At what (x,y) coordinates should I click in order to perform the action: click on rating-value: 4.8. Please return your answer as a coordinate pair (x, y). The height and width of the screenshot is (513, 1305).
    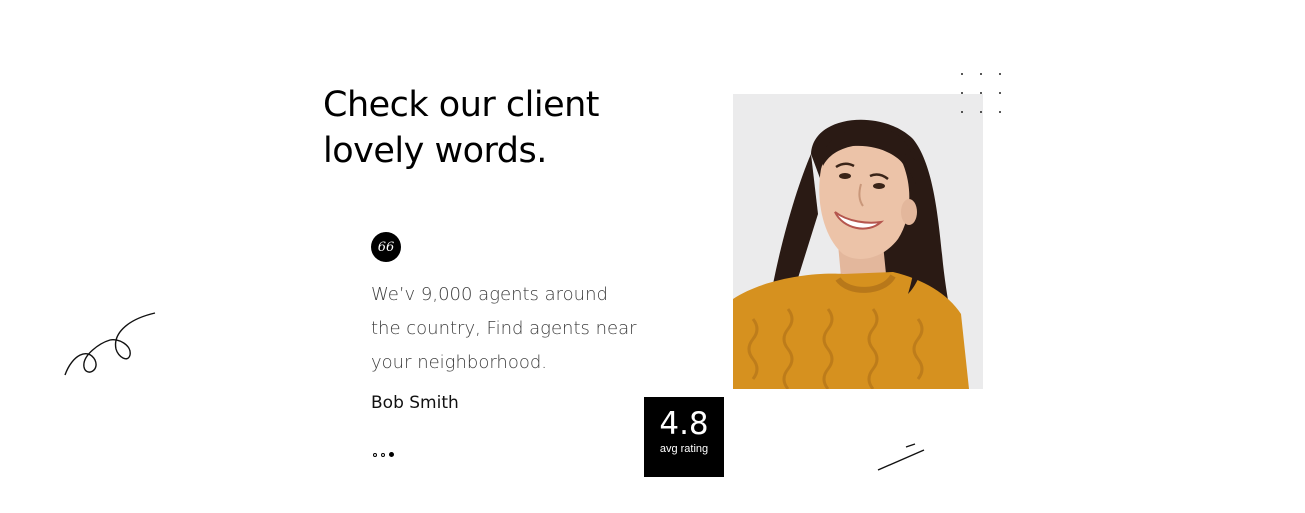
    Looking at the image, I should click on (684, 424).